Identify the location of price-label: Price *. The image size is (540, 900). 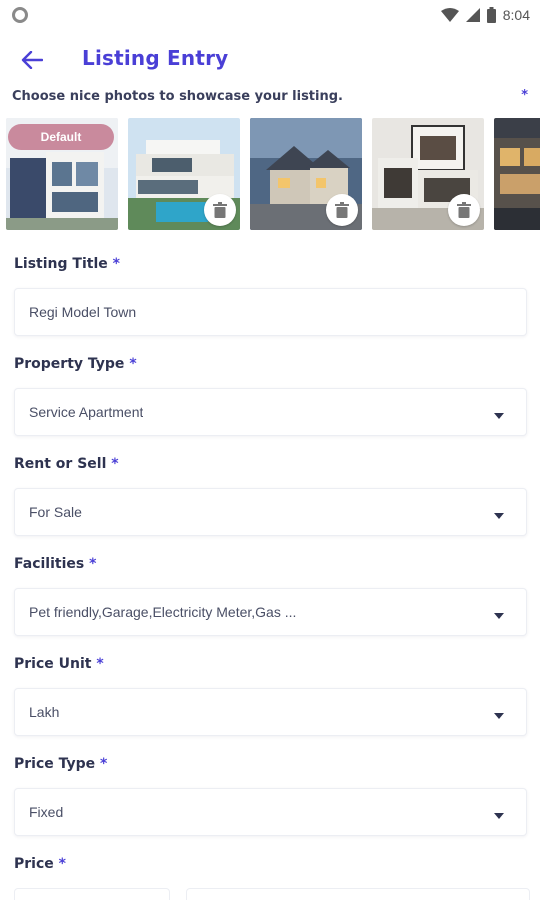
(40, 864).